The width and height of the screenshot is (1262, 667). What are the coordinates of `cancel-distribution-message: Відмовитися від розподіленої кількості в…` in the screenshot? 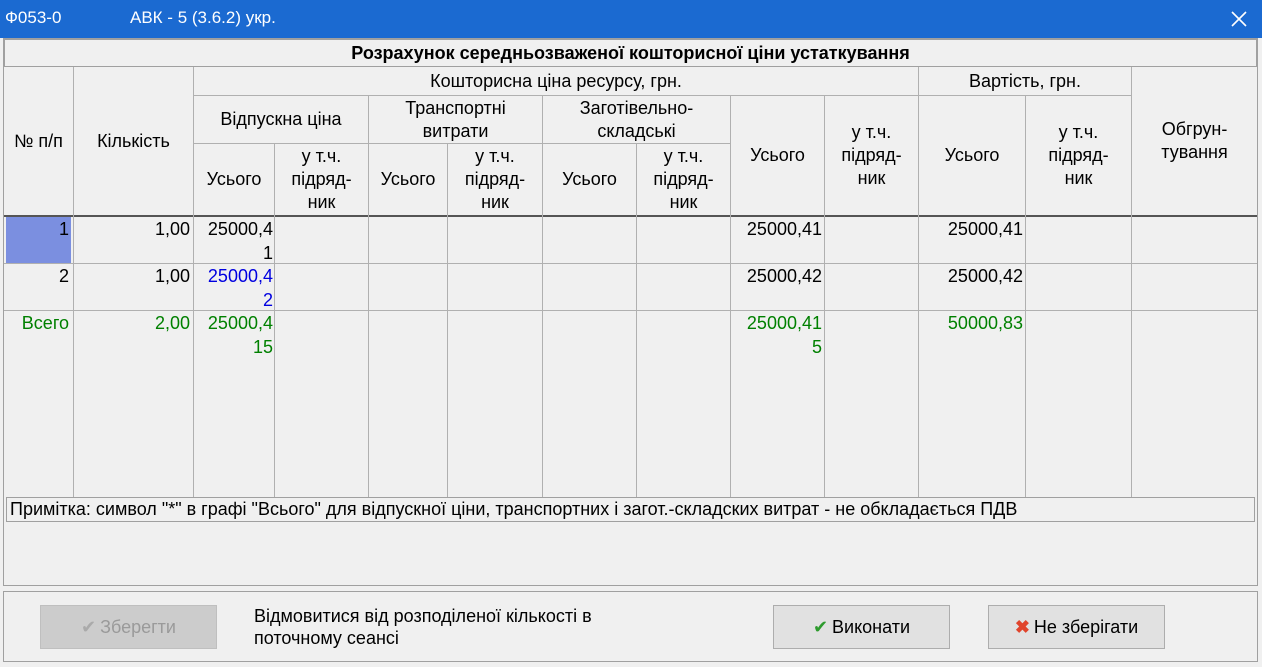 It's located at (423, 627).